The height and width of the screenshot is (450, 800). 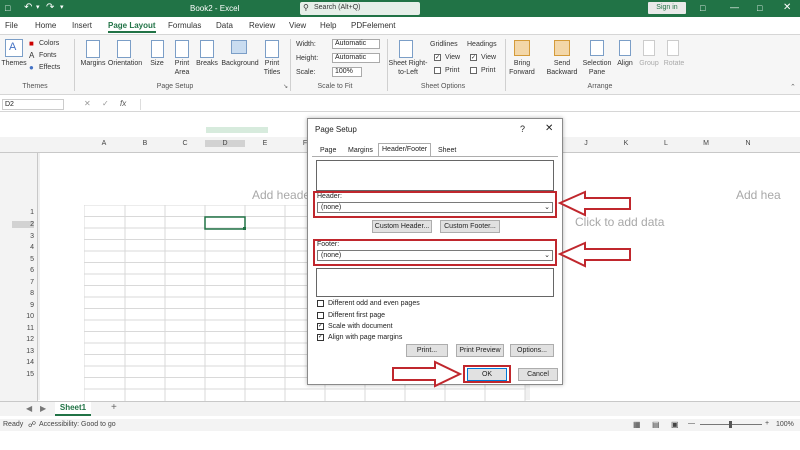 What do you see at coordinates (734, 7) in the screenshot?
I see `minimize-icon: —` at bounding box center [734, 7].